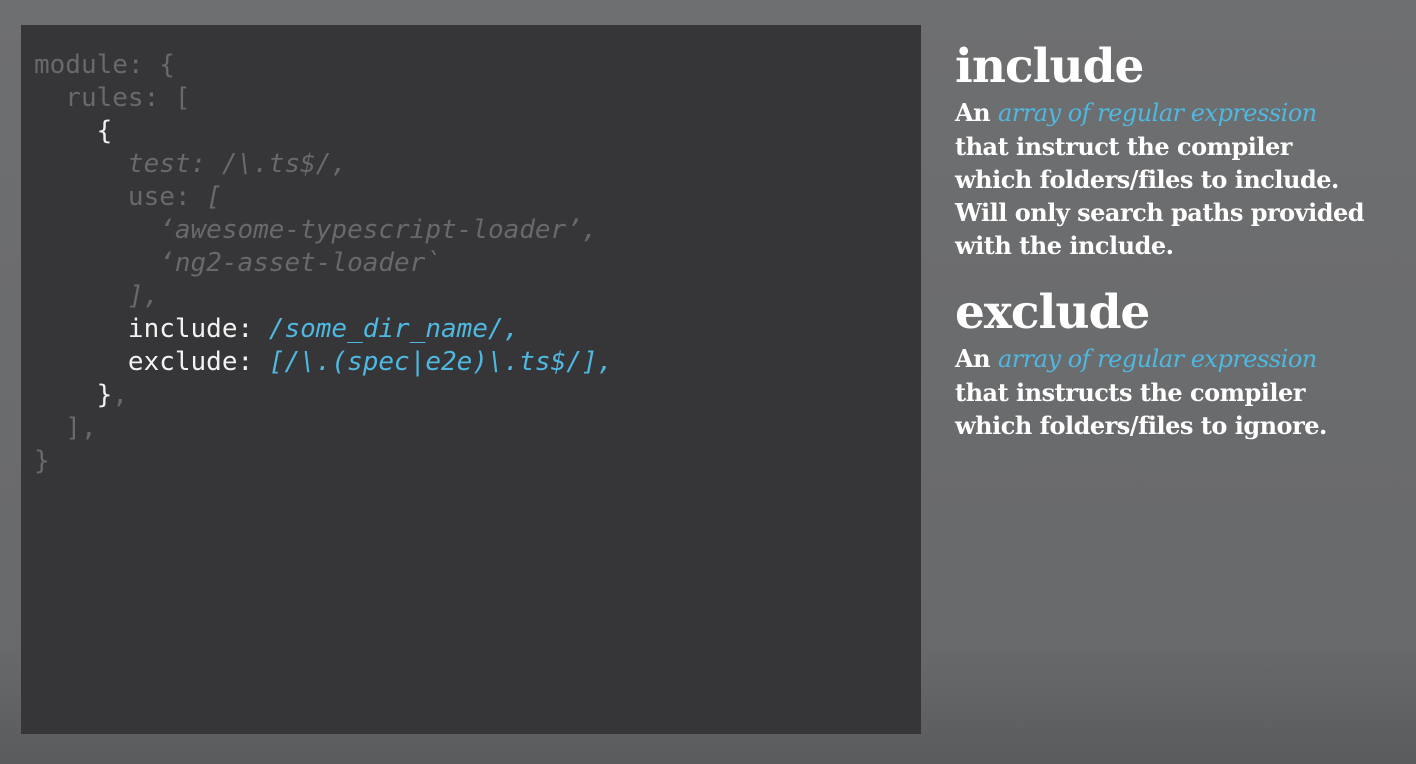 This screenshot has height=764, width=1416. Describe the element at coordinates (120, 197) in the screenshot. I see `code-key: use:` at that location.